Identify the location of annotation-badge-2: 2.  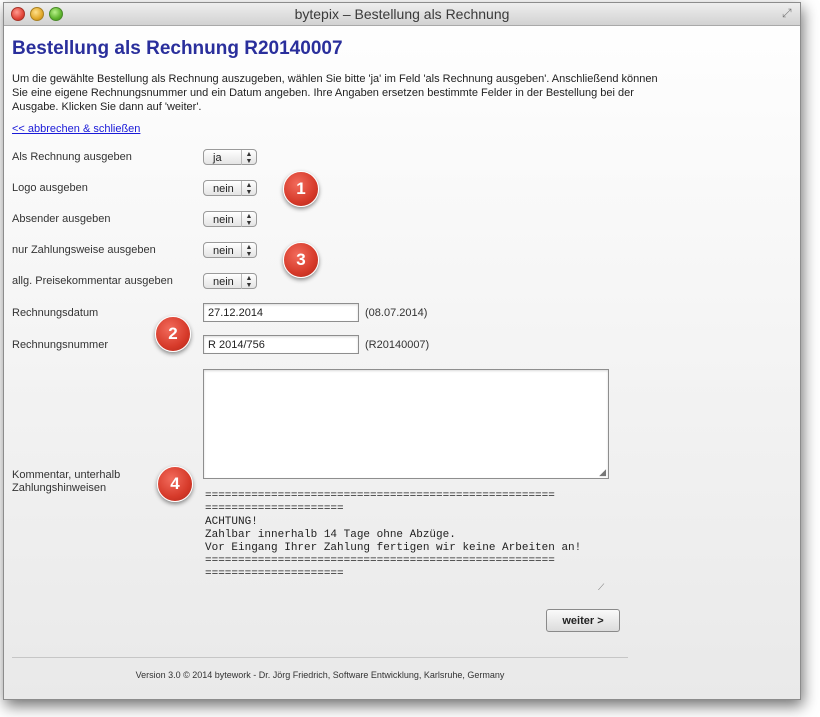
(173, 334).